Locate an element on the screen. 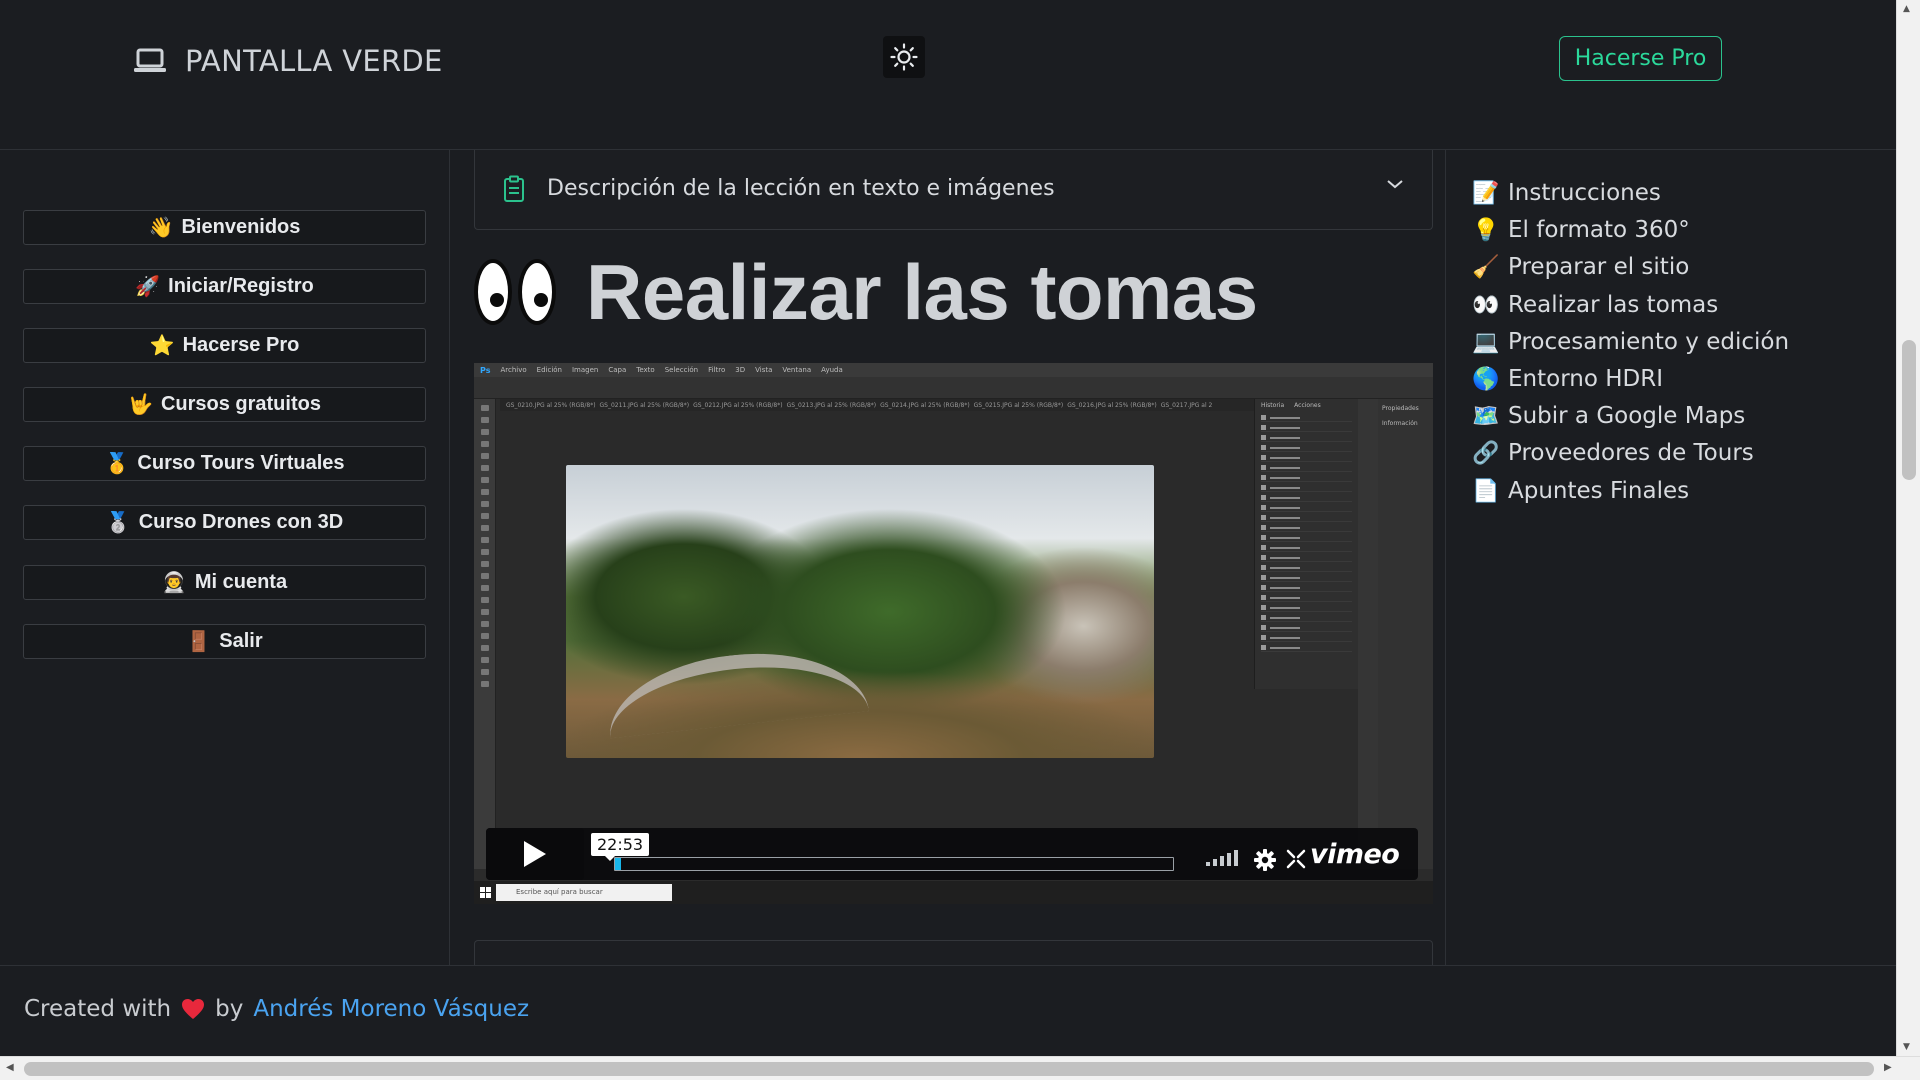 The height and width of the screenshot is (1080, 1920). eyes-icon is located at coordinates (515, 292).